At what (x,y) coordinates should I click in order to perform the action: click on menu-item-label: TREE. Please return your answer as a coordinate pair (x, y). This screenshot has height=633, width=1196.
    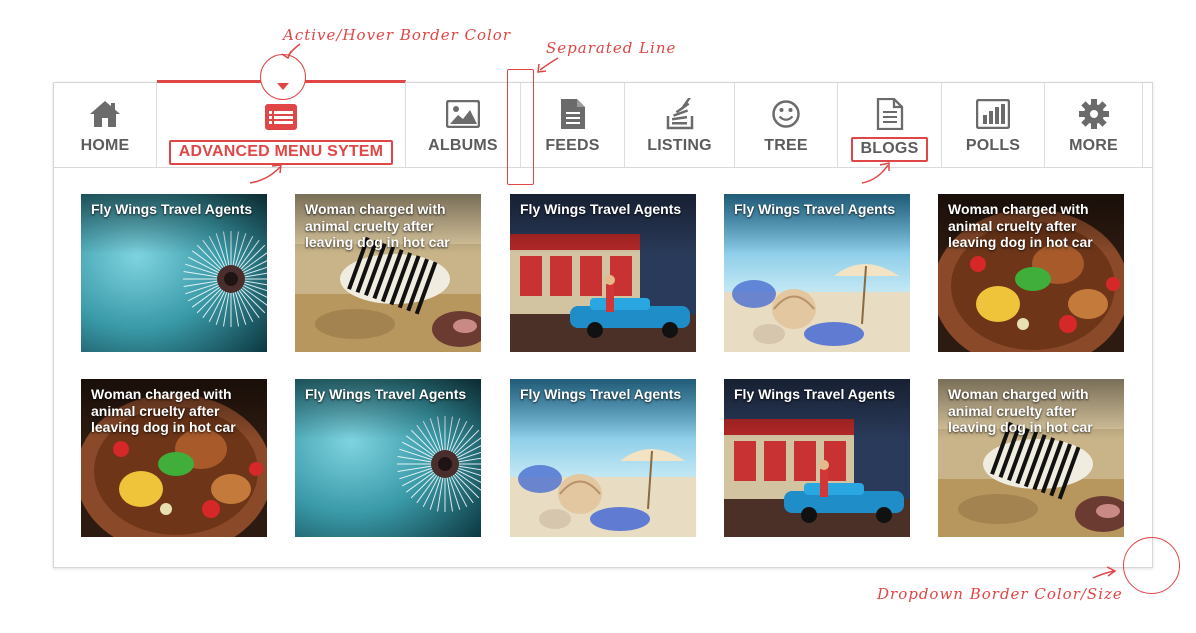
    Looking at the image, I should click on (786, 145).